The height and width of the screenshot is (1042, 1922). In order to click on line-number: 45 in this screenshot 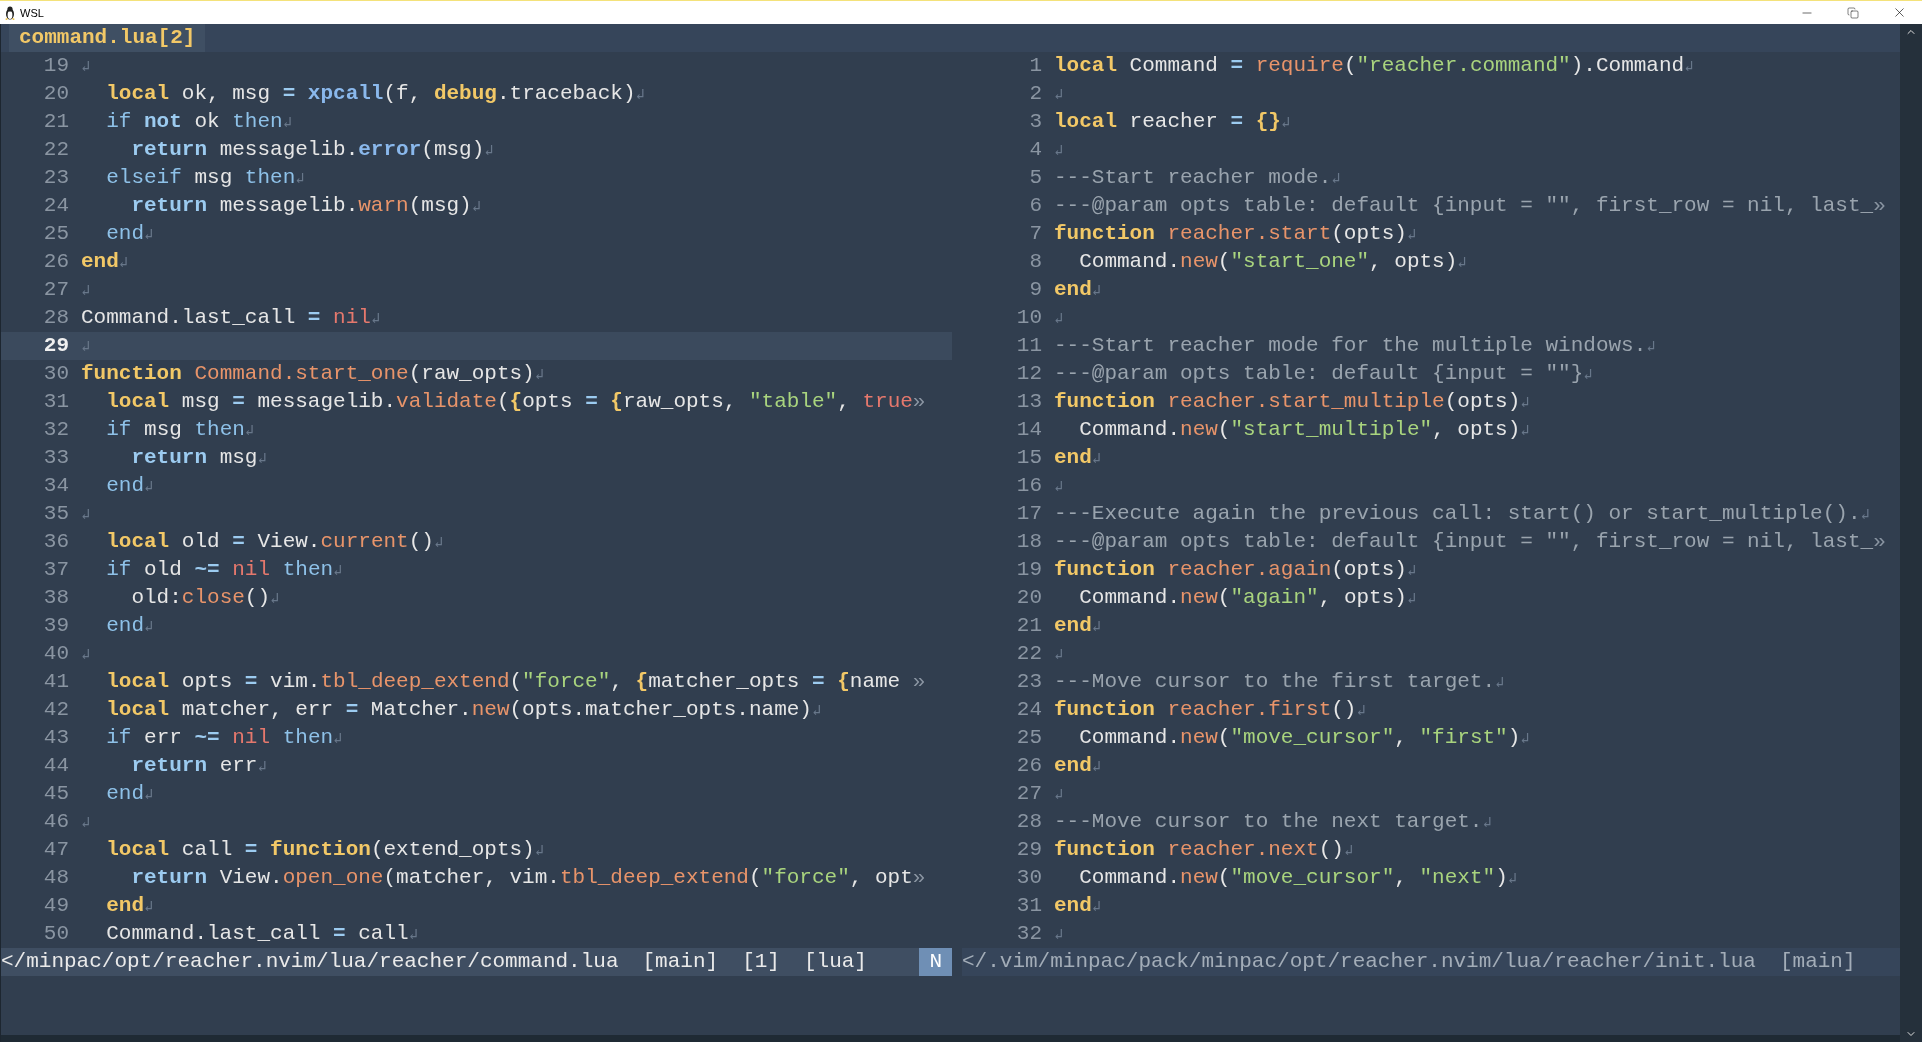, I will do `click(56, 794)`.